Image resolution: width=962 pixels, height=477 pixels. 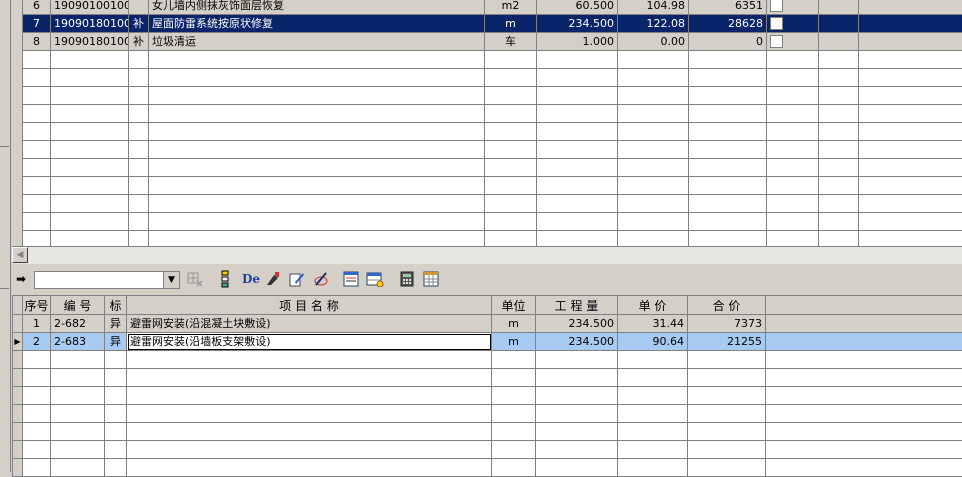 What do you see at coordinates (321, 279) in the screenshot?
I see `pen-icon` at bounding box center [321, 279].